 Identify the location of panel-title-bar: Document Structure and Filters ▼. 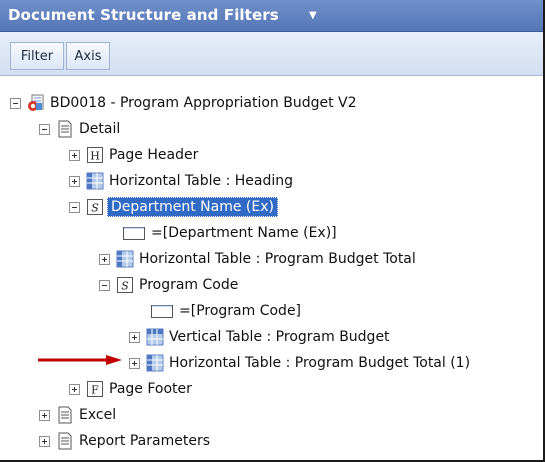
(271, 16).